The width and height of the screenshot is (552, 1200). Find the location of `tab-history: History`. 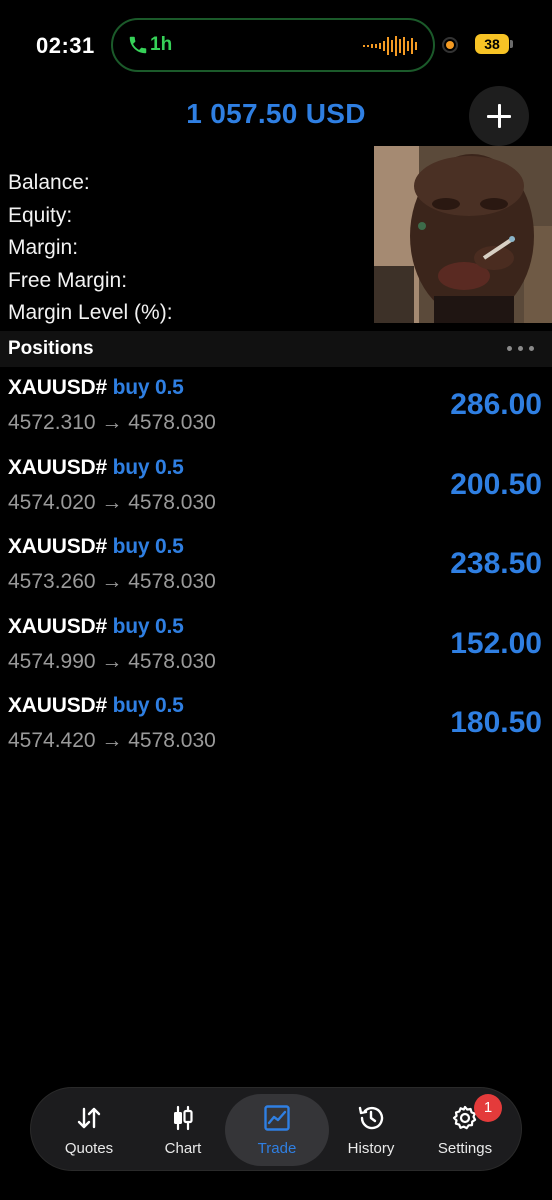

tab-history: History is located at coordinates (371, 1130).